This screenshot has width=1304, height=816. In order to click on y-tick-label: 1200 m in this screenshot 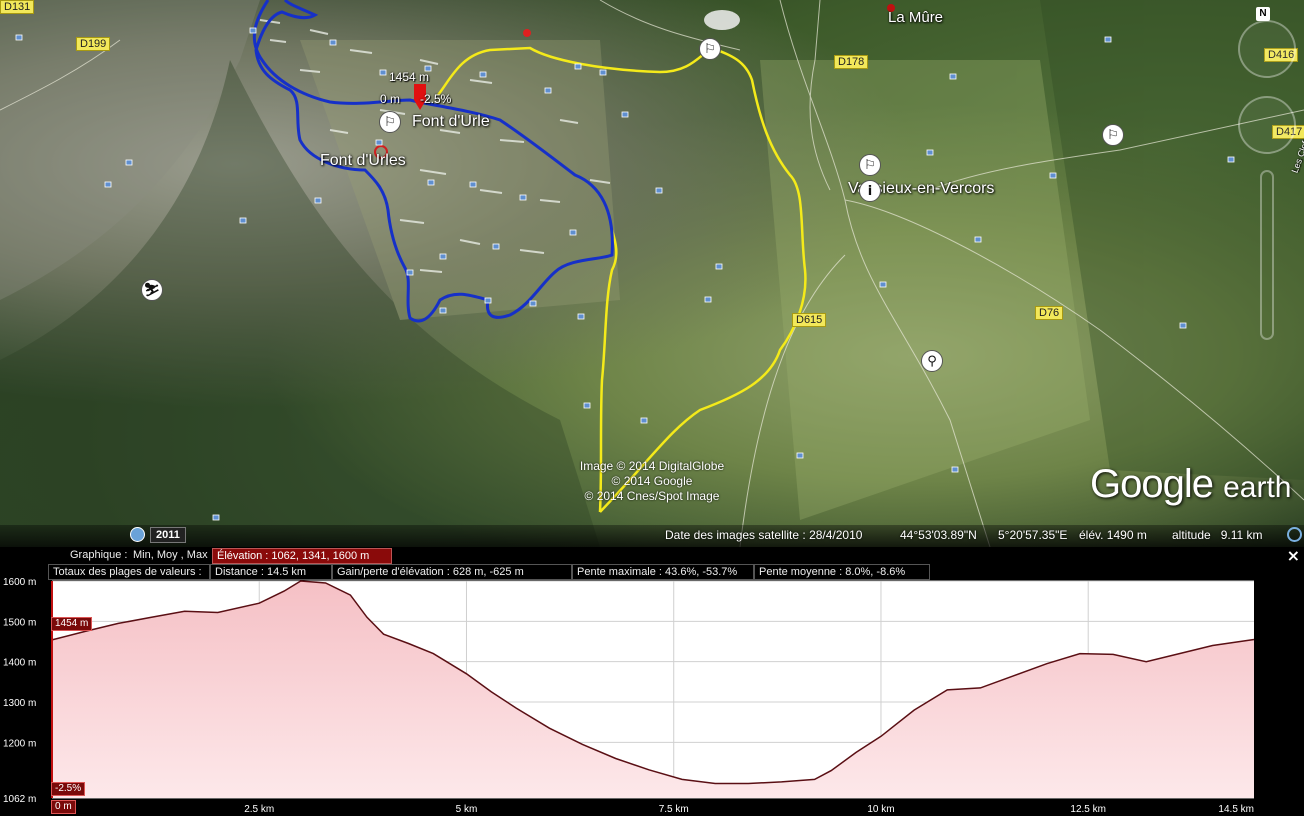, I will do `click(19, 743)`.